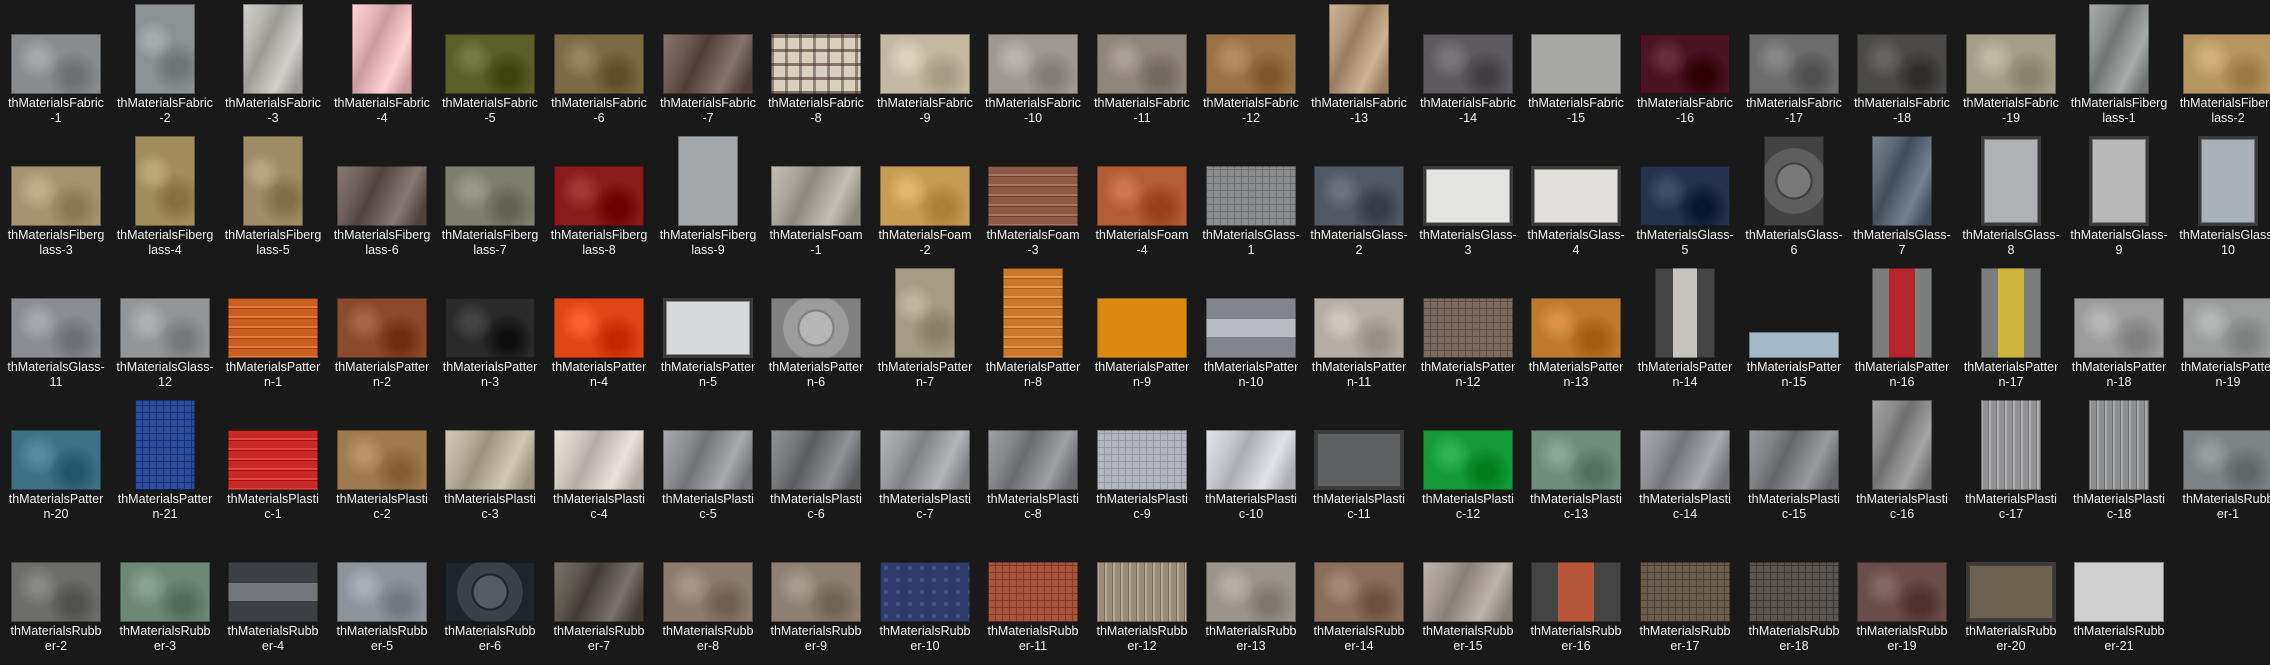 Image resolution: width=2270 pixels, height=665 pixels. I want to click on file-item: thMaterialsPatter n-17, so click(2011, 330).